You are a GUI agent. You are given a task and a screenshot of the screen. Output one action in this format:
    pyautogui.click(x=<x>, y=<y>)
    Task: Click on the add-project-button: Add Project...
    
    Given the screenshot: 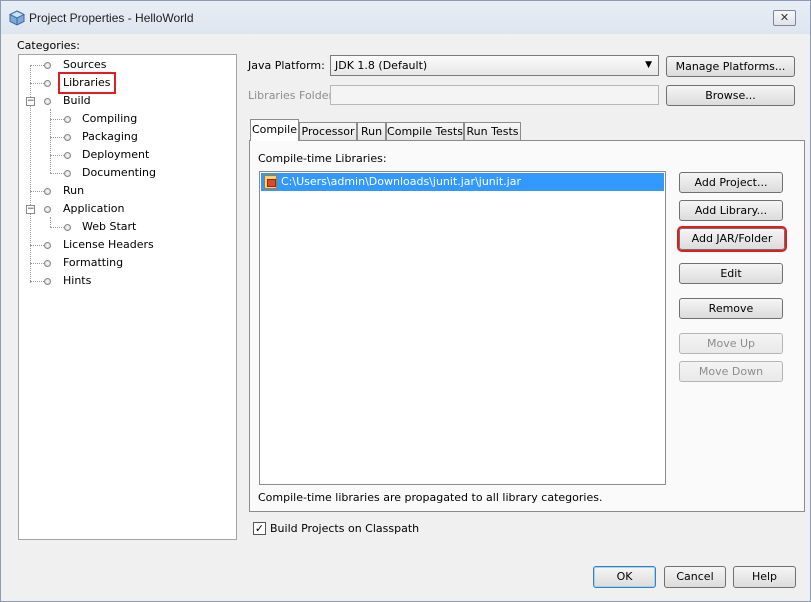 What is the action you would take?
    pyautogui.click(x=731, y=182)
    